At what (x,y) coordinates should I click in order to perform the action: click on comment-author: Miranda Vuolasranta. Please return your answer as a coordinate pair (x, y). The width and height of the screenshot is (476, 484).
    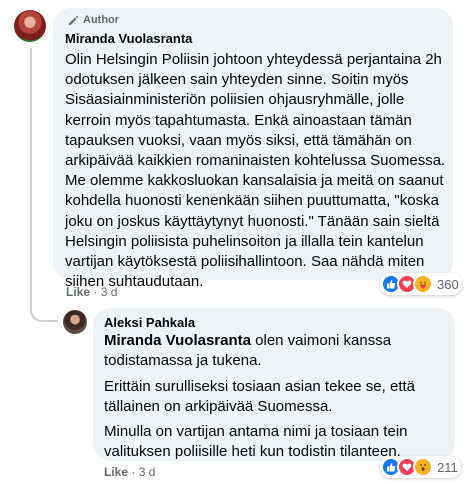
    Looking at the image, I should click on (128, 38).